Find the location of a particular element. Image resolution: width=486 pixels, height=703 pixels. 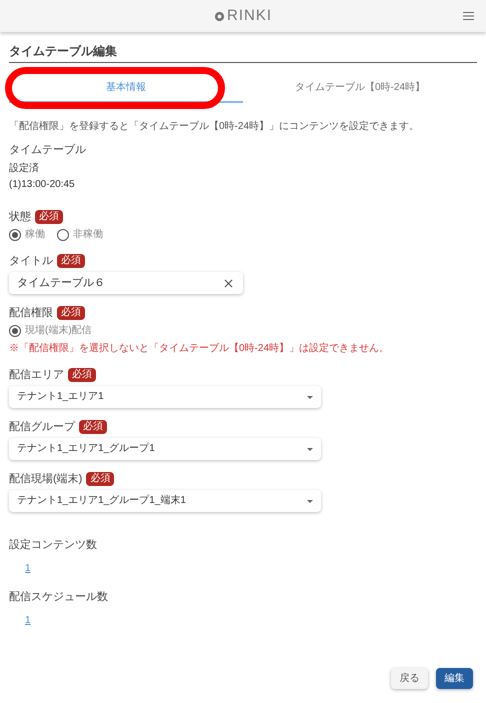

radio-option: 稼働 is located at coordinates (27, 235).